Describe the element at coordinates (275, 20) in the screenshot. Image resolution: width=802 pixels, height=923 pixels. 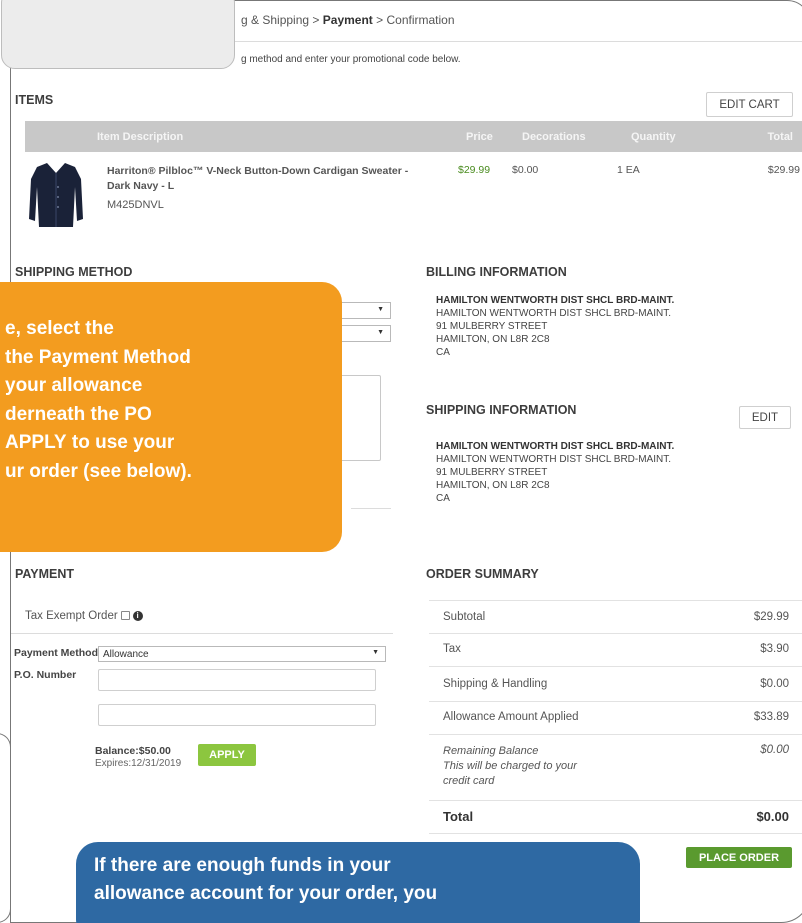
I see `breadcrumb-shipping: g & Shipping` at that location.